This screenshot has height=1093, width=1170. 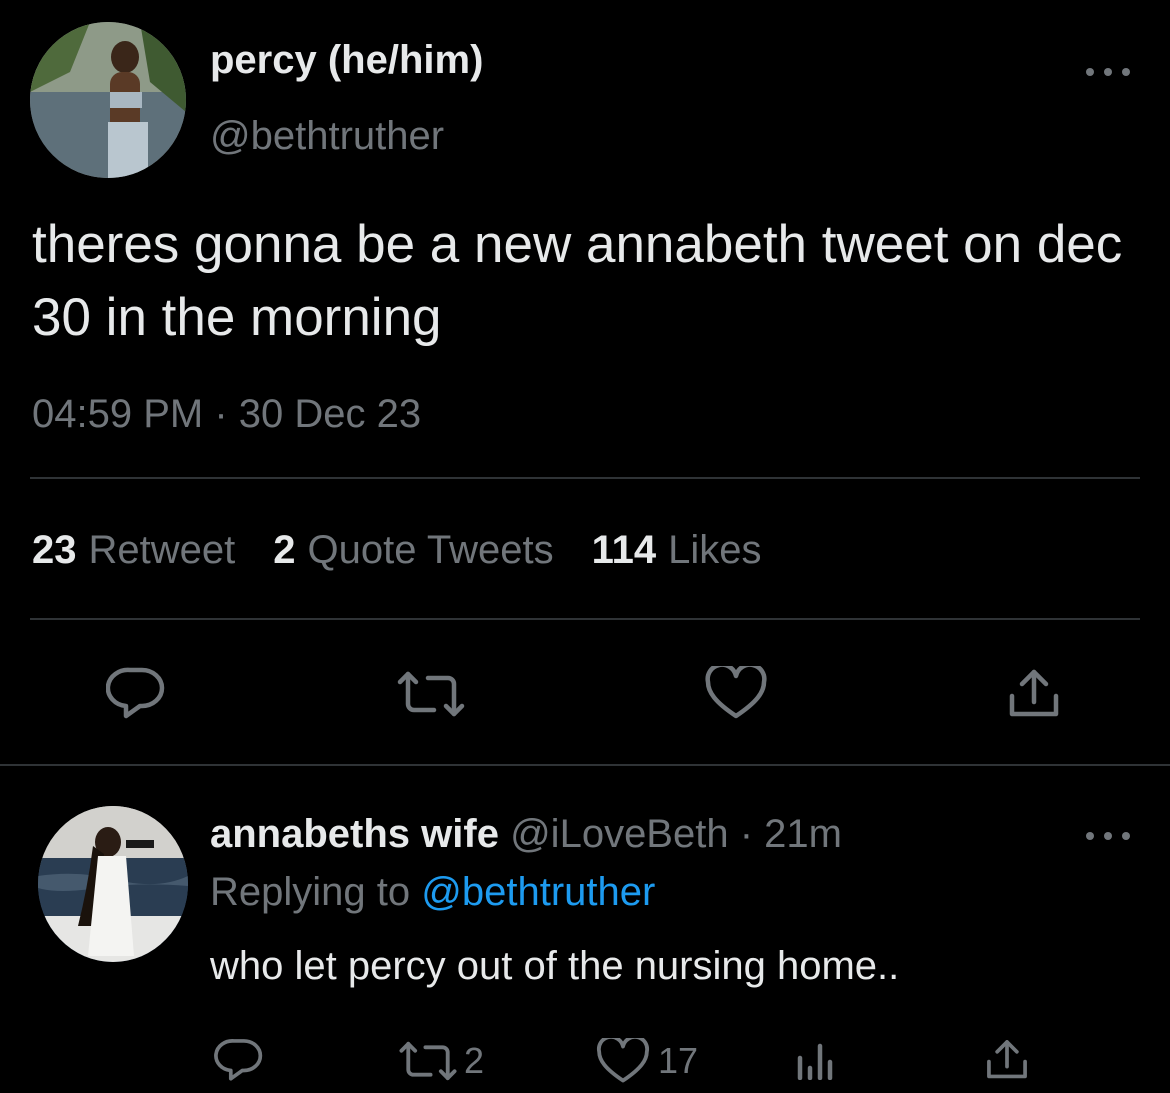 I want to click on analytics-icon, so click(x=814, y=1060).